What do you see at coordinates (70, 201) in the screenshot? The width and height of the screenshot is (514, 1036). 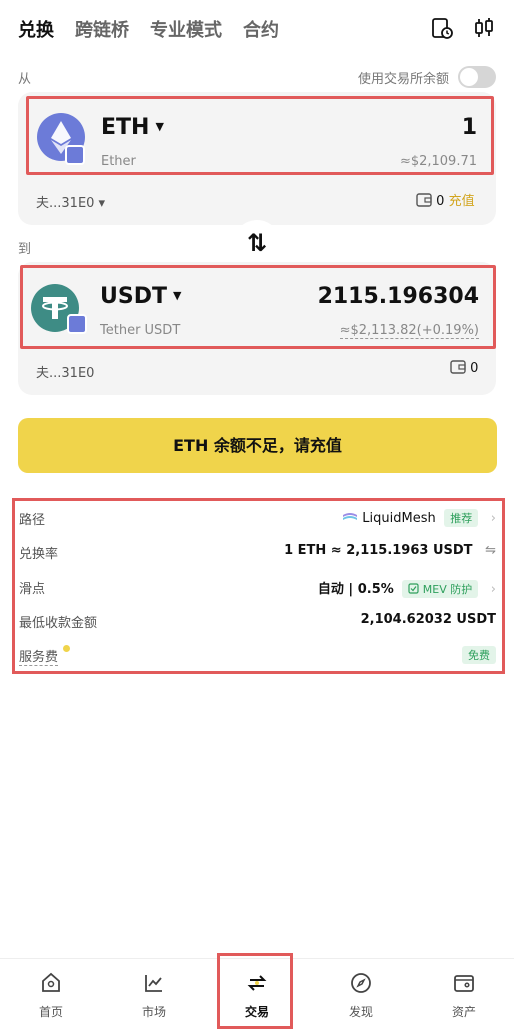 I see `from-wallet-address: 夫...31E0 ▾` at bounding box center [70, 201].